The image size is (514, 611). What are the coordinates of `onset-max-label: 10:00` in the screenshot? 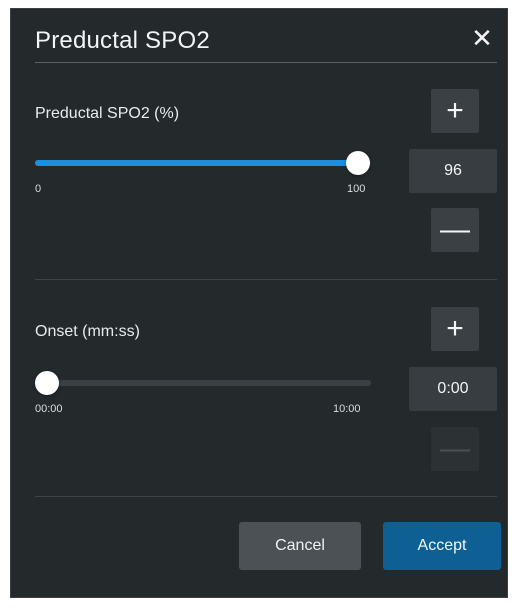 It's located at (347, 409).